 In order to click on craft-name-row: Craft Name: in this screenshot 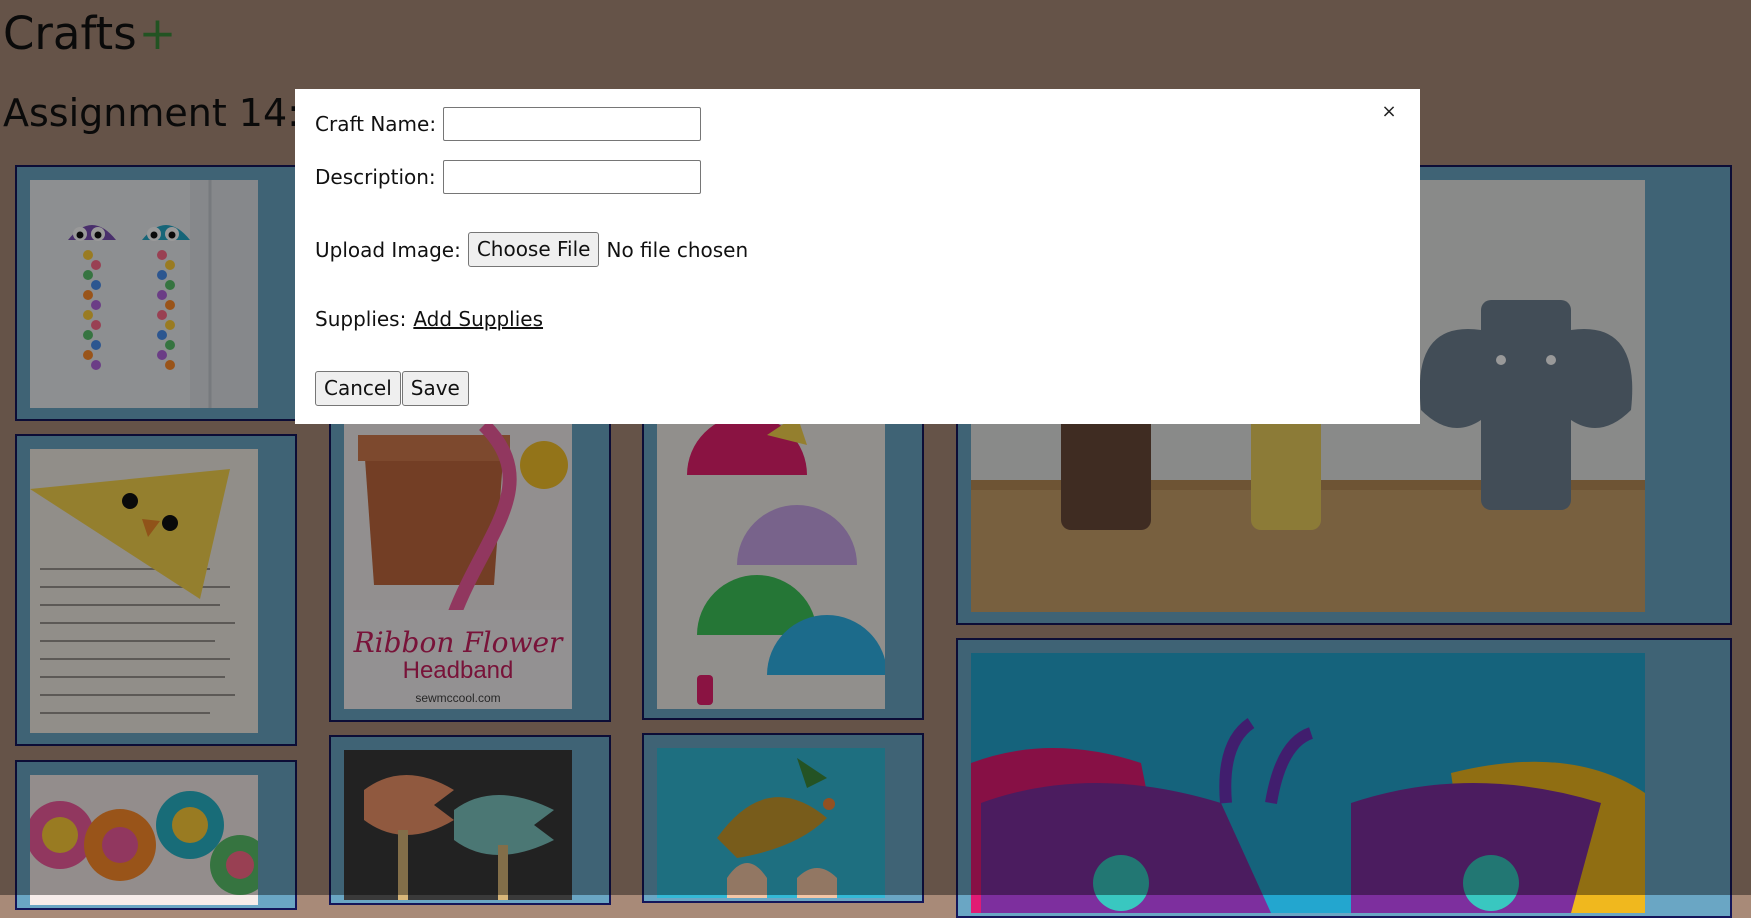, I will do `click(508, 124)`.